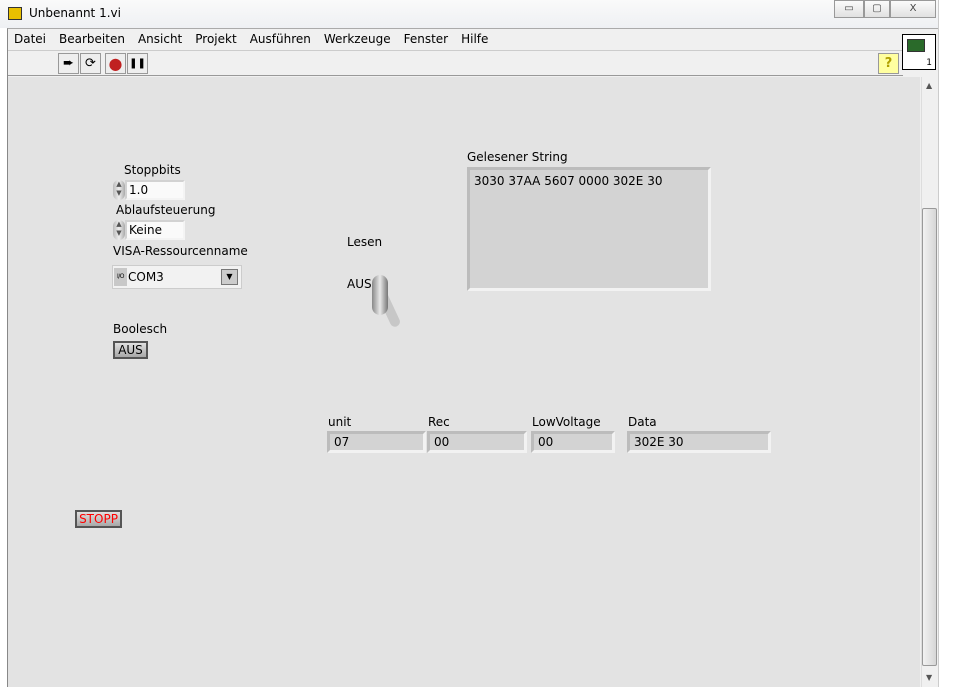 The image size is (953, 687). What do you see at coordinates (945, 343) in the screenshot?
I see `background-window-edge` at bounding box center [945, 343].